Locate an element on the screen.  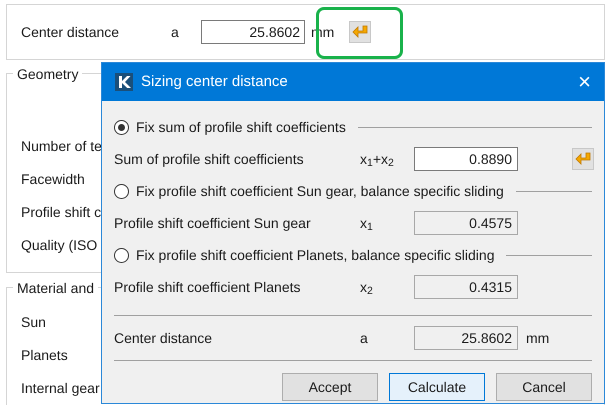
field-label: Profile shift coefficient Planets is located at coordinates (208, 287).